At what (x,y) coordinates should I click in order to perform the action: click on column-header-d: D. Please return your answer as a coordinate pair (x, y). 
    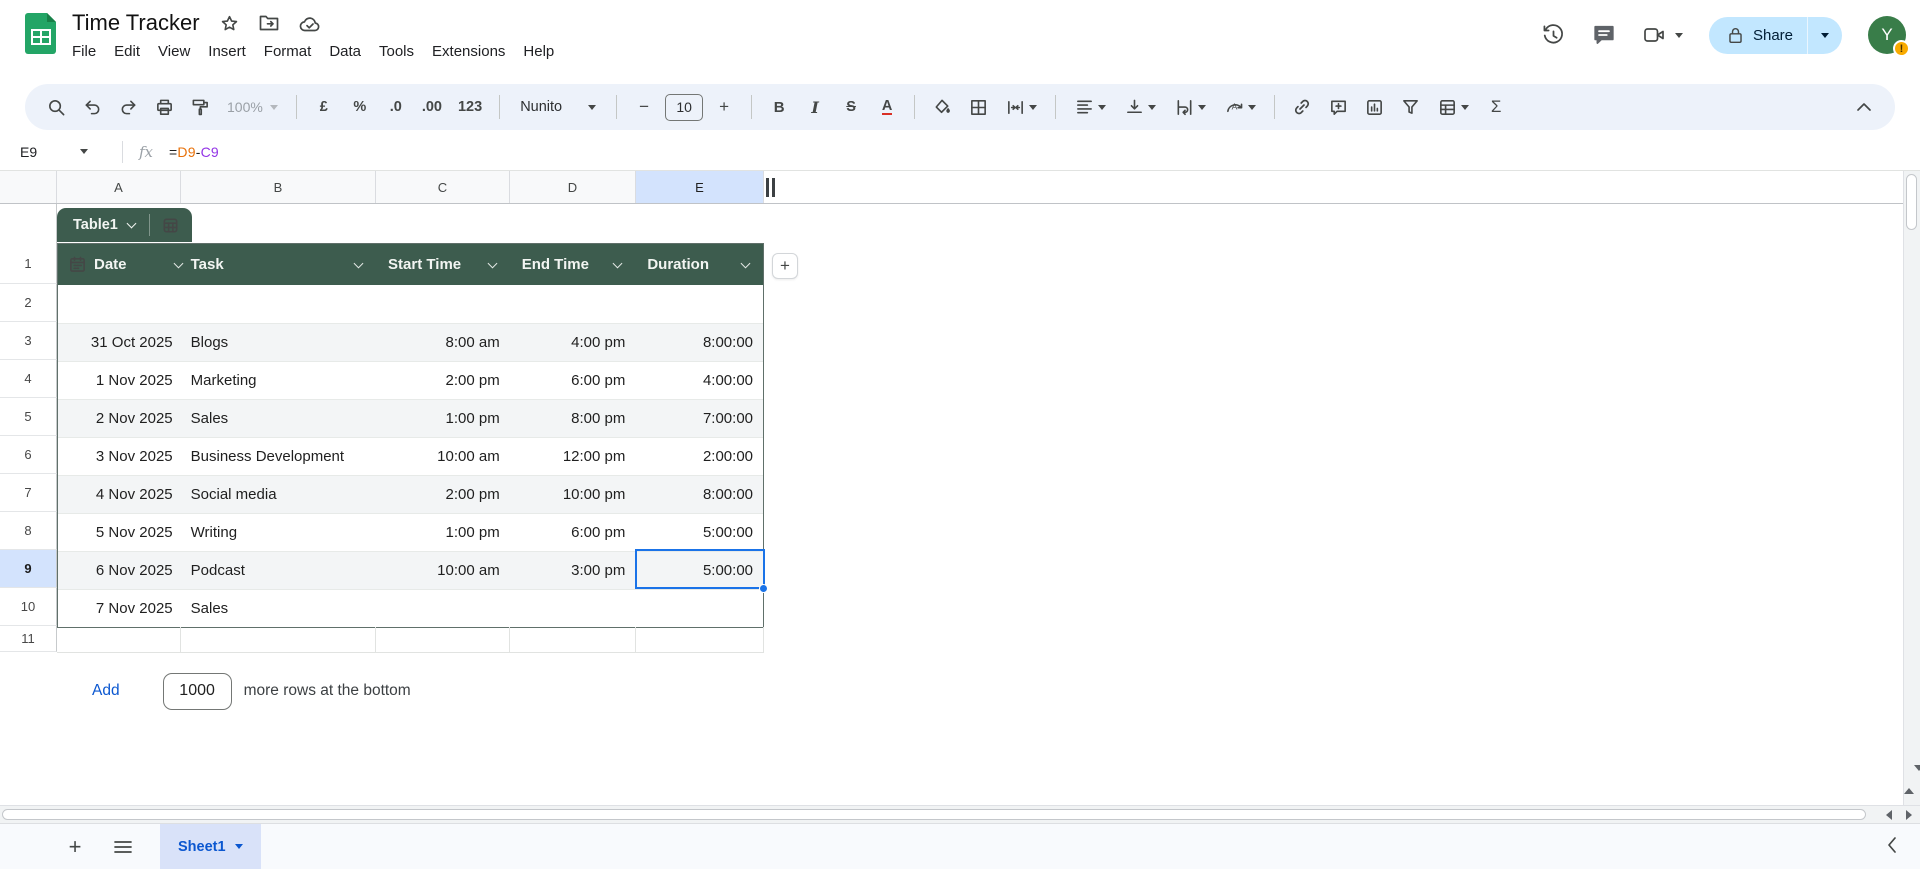
    Looking at the image, I should click on (573, 187).